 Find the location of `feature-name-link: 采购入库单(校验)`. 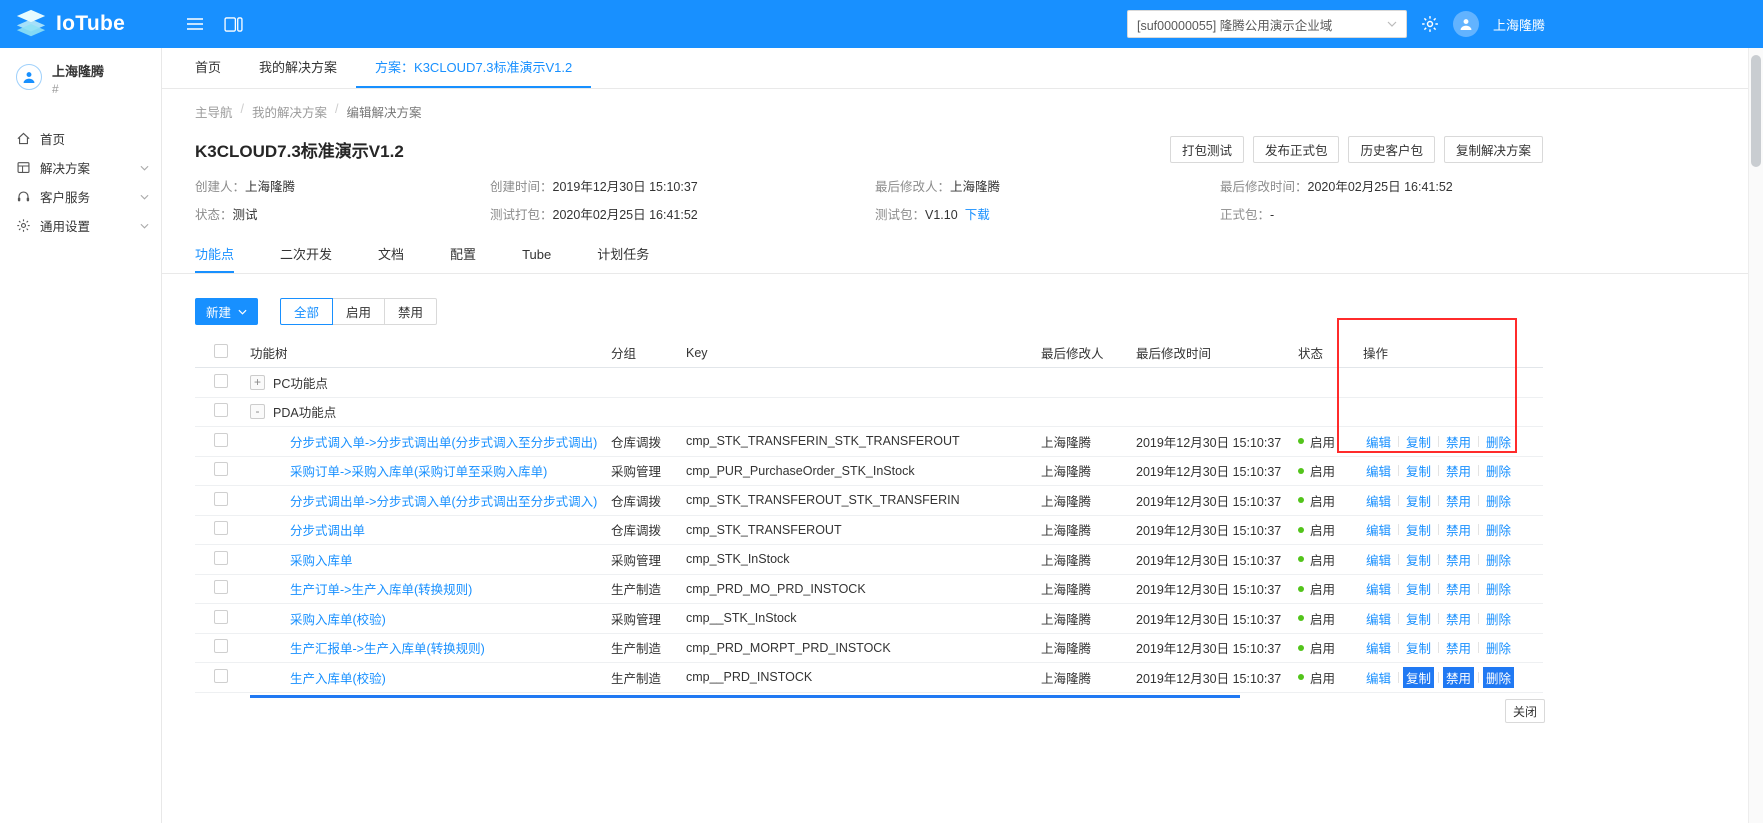

feature-name-link: 采购入库单(校验) is located at coordinates (338, 620).